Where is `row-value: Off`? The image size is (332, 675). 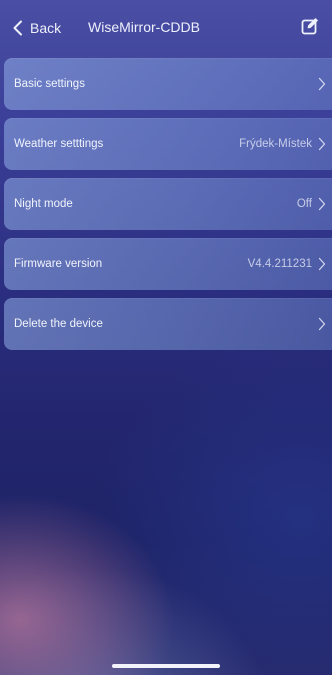 row-value: Off is located at coordinates (304, 204).